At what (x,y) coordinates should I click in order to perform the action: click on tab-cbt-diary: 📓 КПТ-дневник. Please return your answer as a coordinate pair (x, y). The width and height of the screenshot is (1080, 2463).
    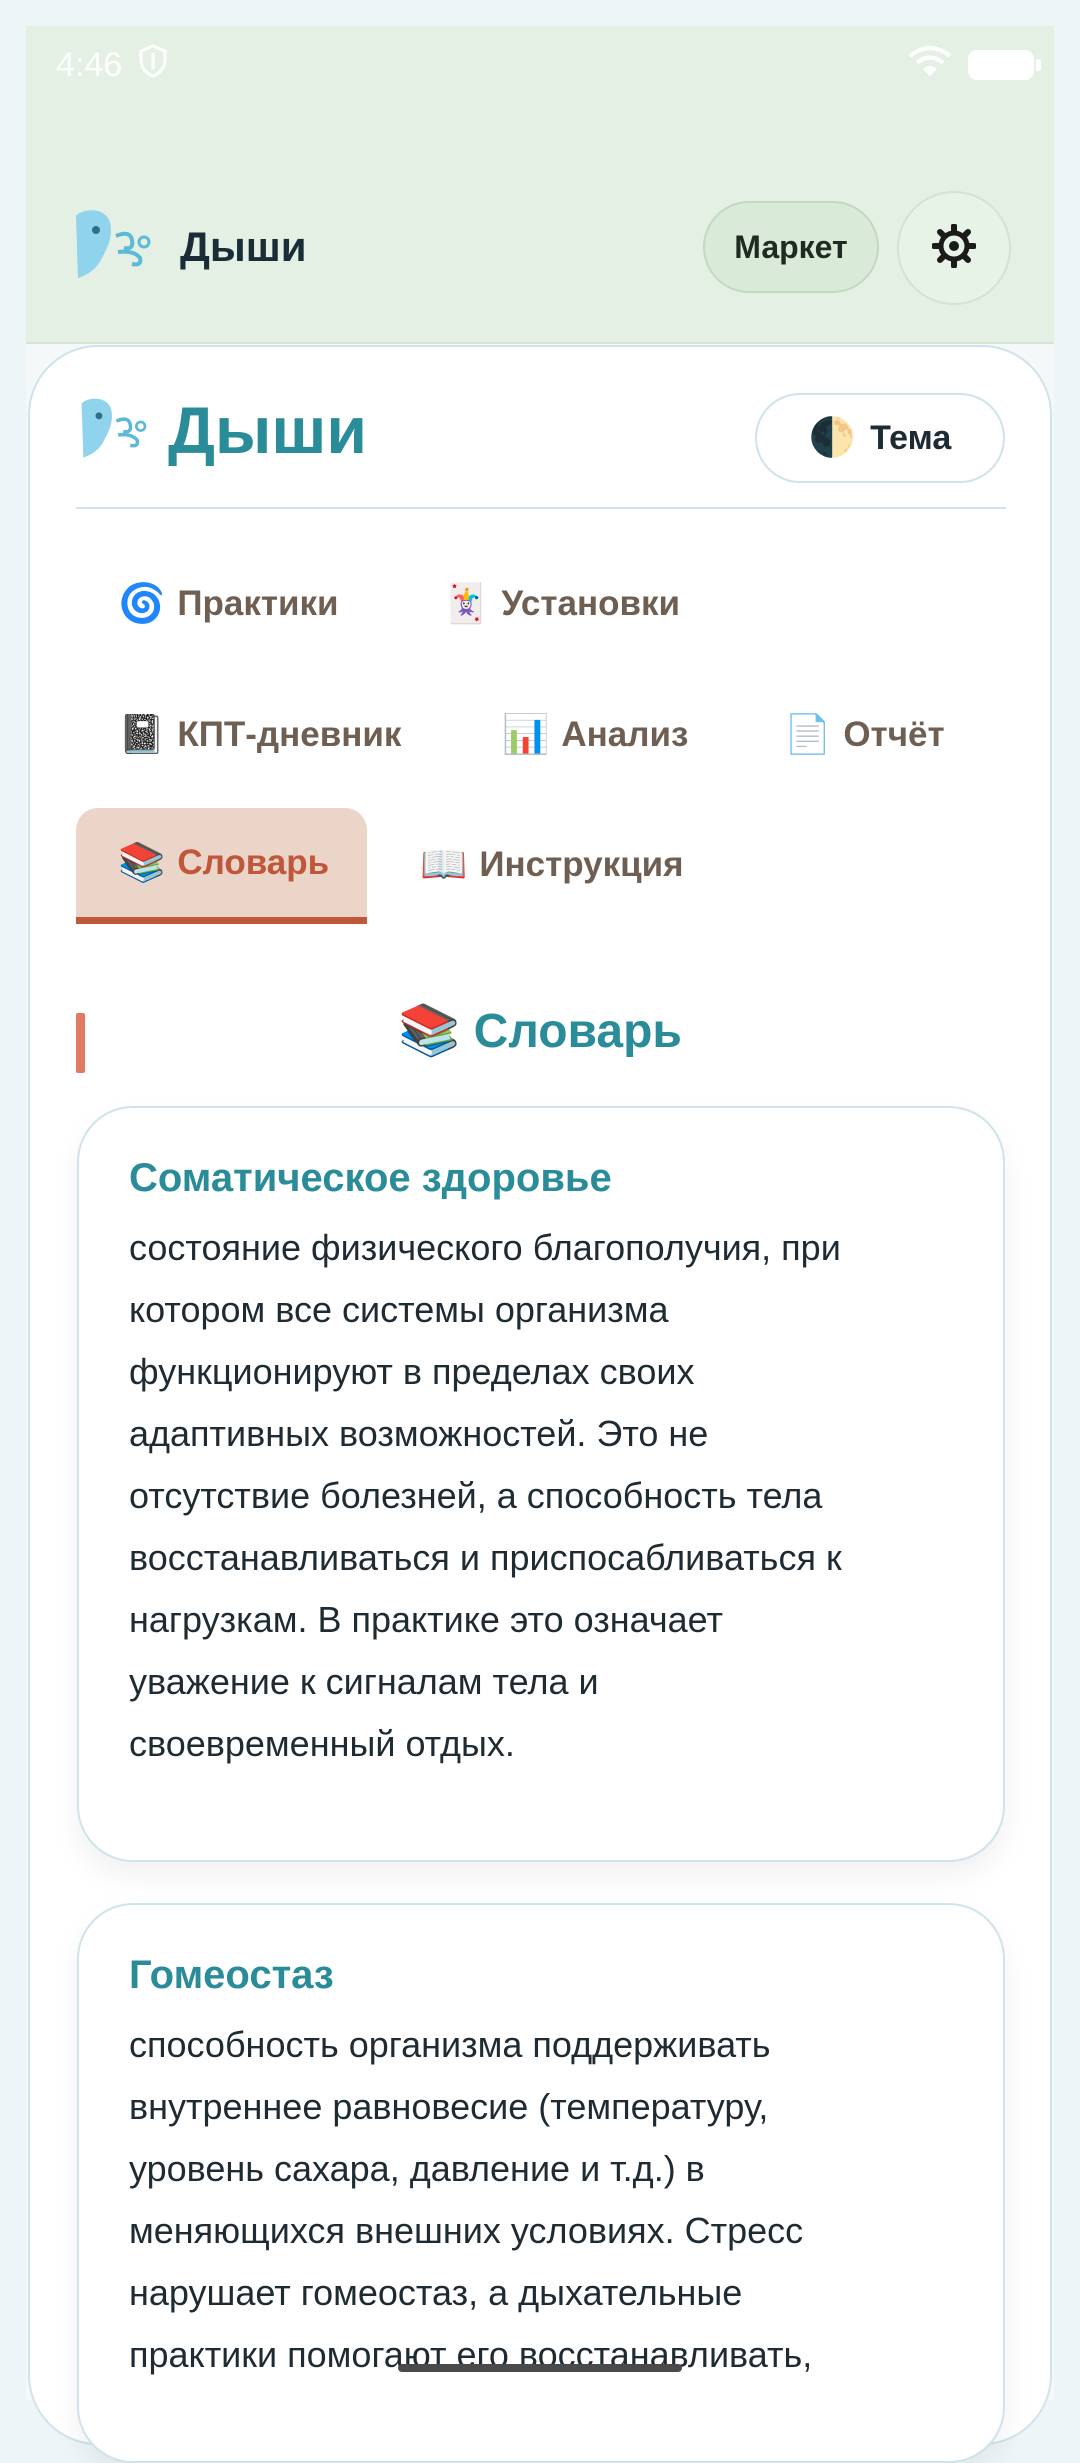
    Looking at the image, I should click on (259, 735).